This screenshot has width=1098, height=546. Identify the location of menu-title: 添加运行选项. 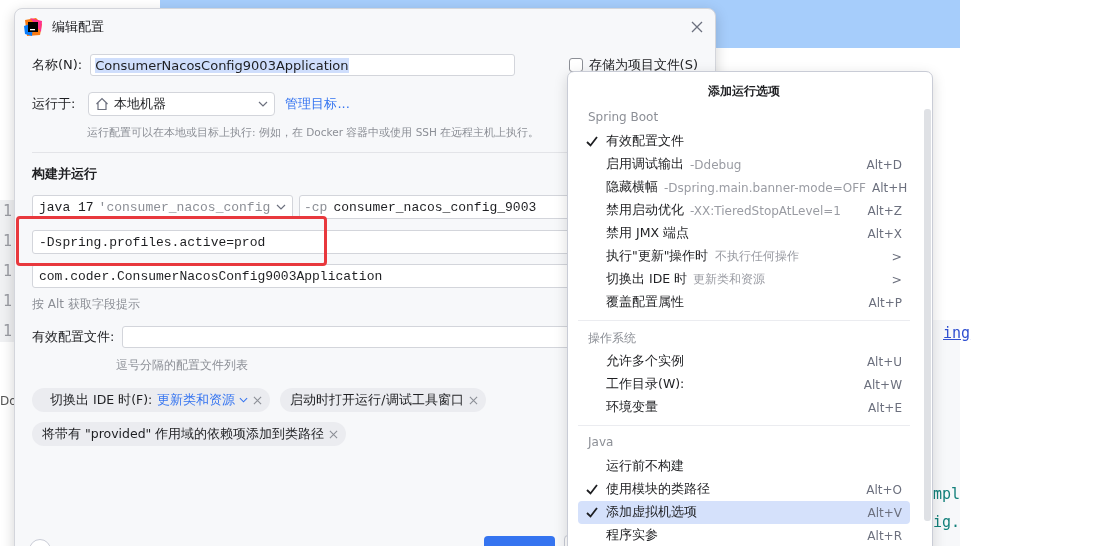
(744, 91).